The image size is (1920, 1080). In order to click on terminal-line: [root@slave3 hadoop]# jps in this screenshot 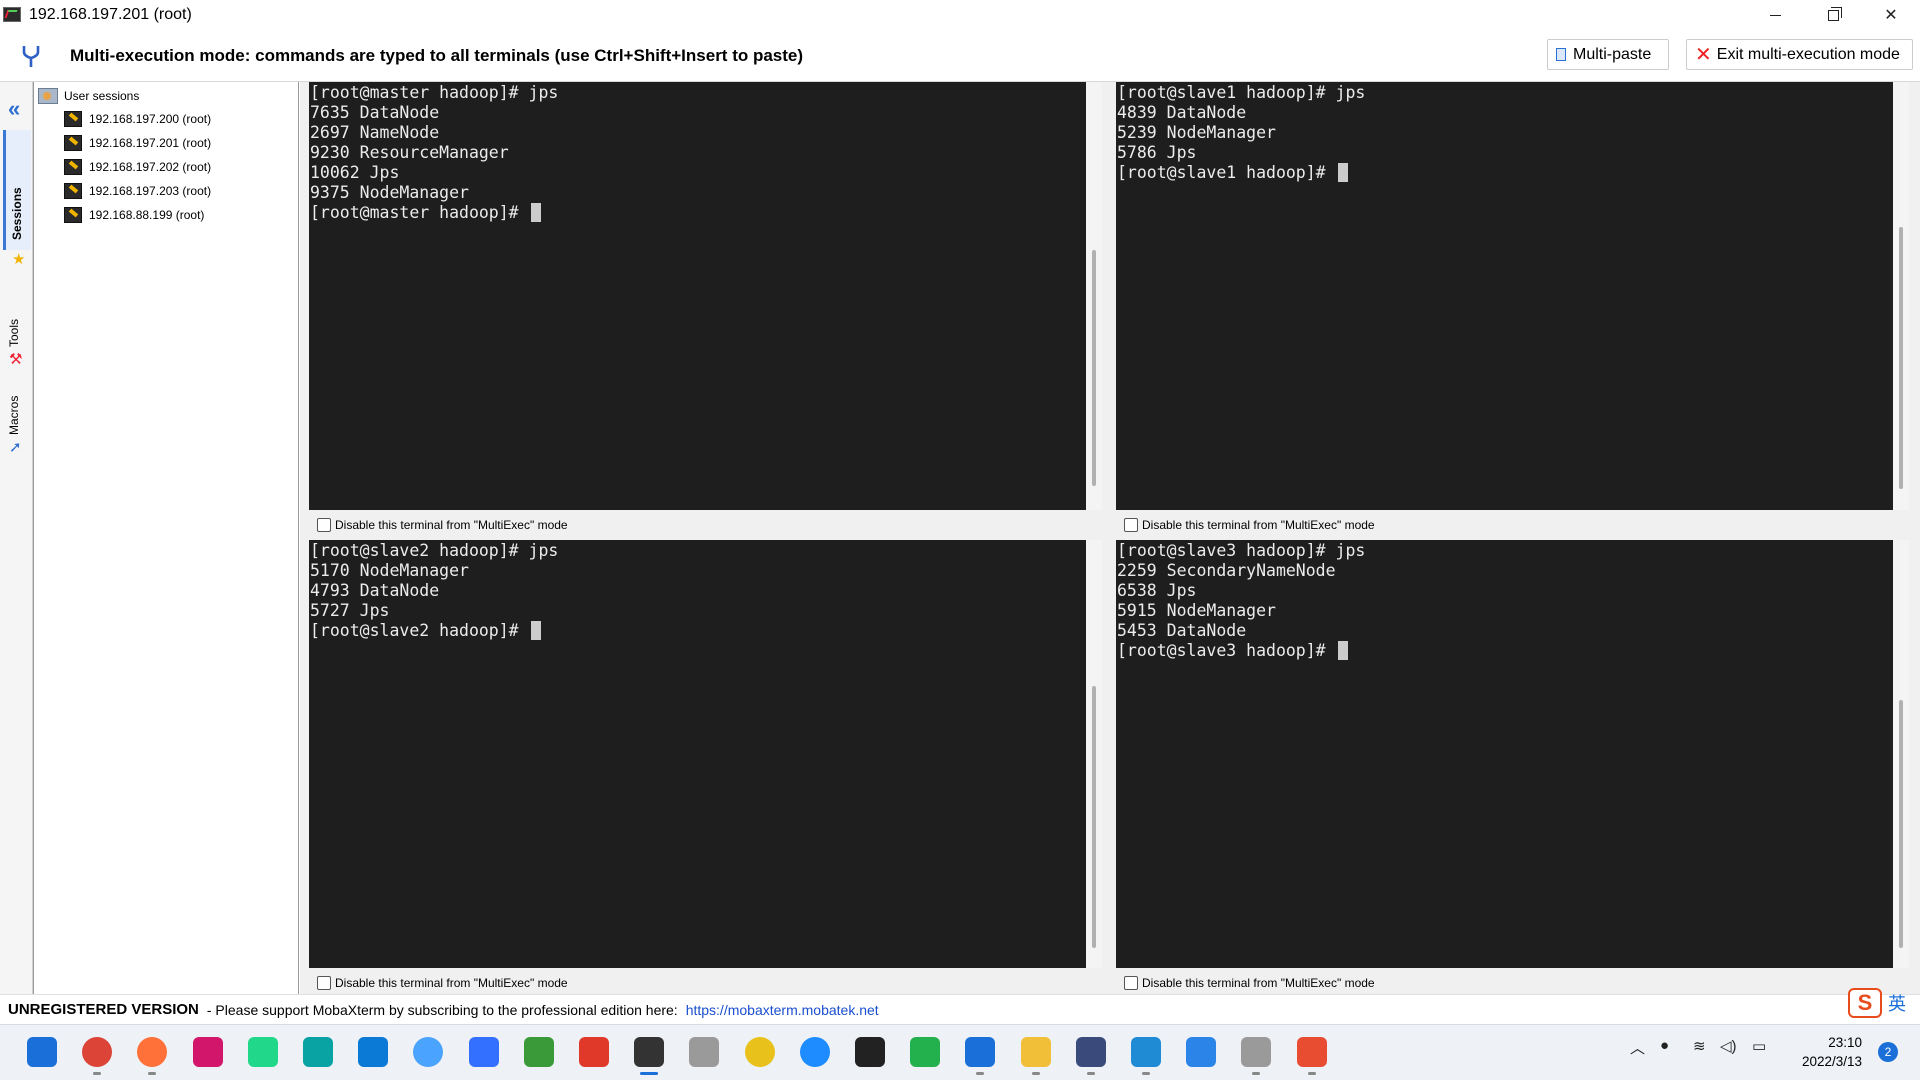, I will do `click(1241, 550)`.